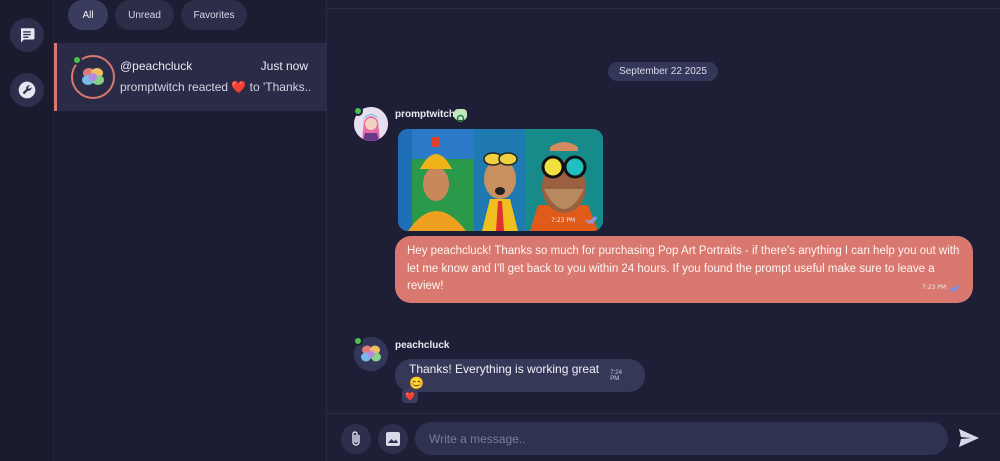 This screenshot has height=461, width=1000. Describe the element at coordinates (681, 438) in the screenshot. I see `message-input` at that location.